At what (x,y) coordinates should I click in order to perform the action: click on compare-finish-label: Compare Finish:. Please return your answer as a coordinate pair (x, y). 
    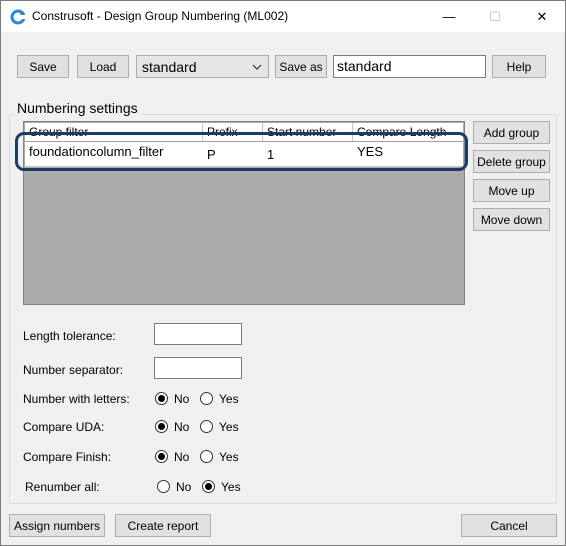
    Looking at the image, I should click on (67, 457).